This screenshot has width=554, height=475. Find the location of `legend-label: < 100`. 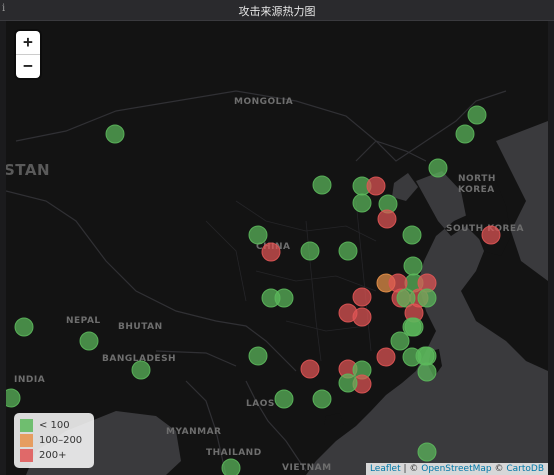

legend-label: < 100 is located at coordinates (54, 425).